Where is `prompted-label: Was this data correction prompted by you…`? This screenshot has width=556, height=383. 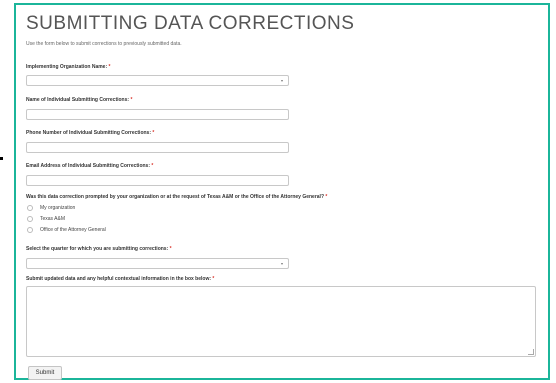
prompted-label: Was this data correction prompted by you… is located at coordinates (176, 197).